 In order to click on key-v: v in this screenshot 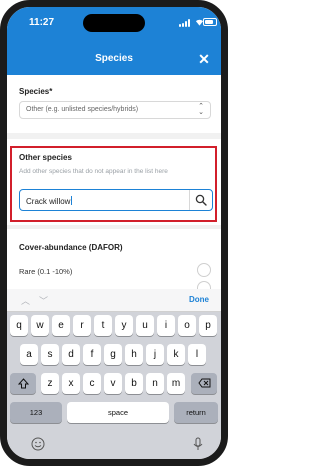, I will do `click(113, 383)`.